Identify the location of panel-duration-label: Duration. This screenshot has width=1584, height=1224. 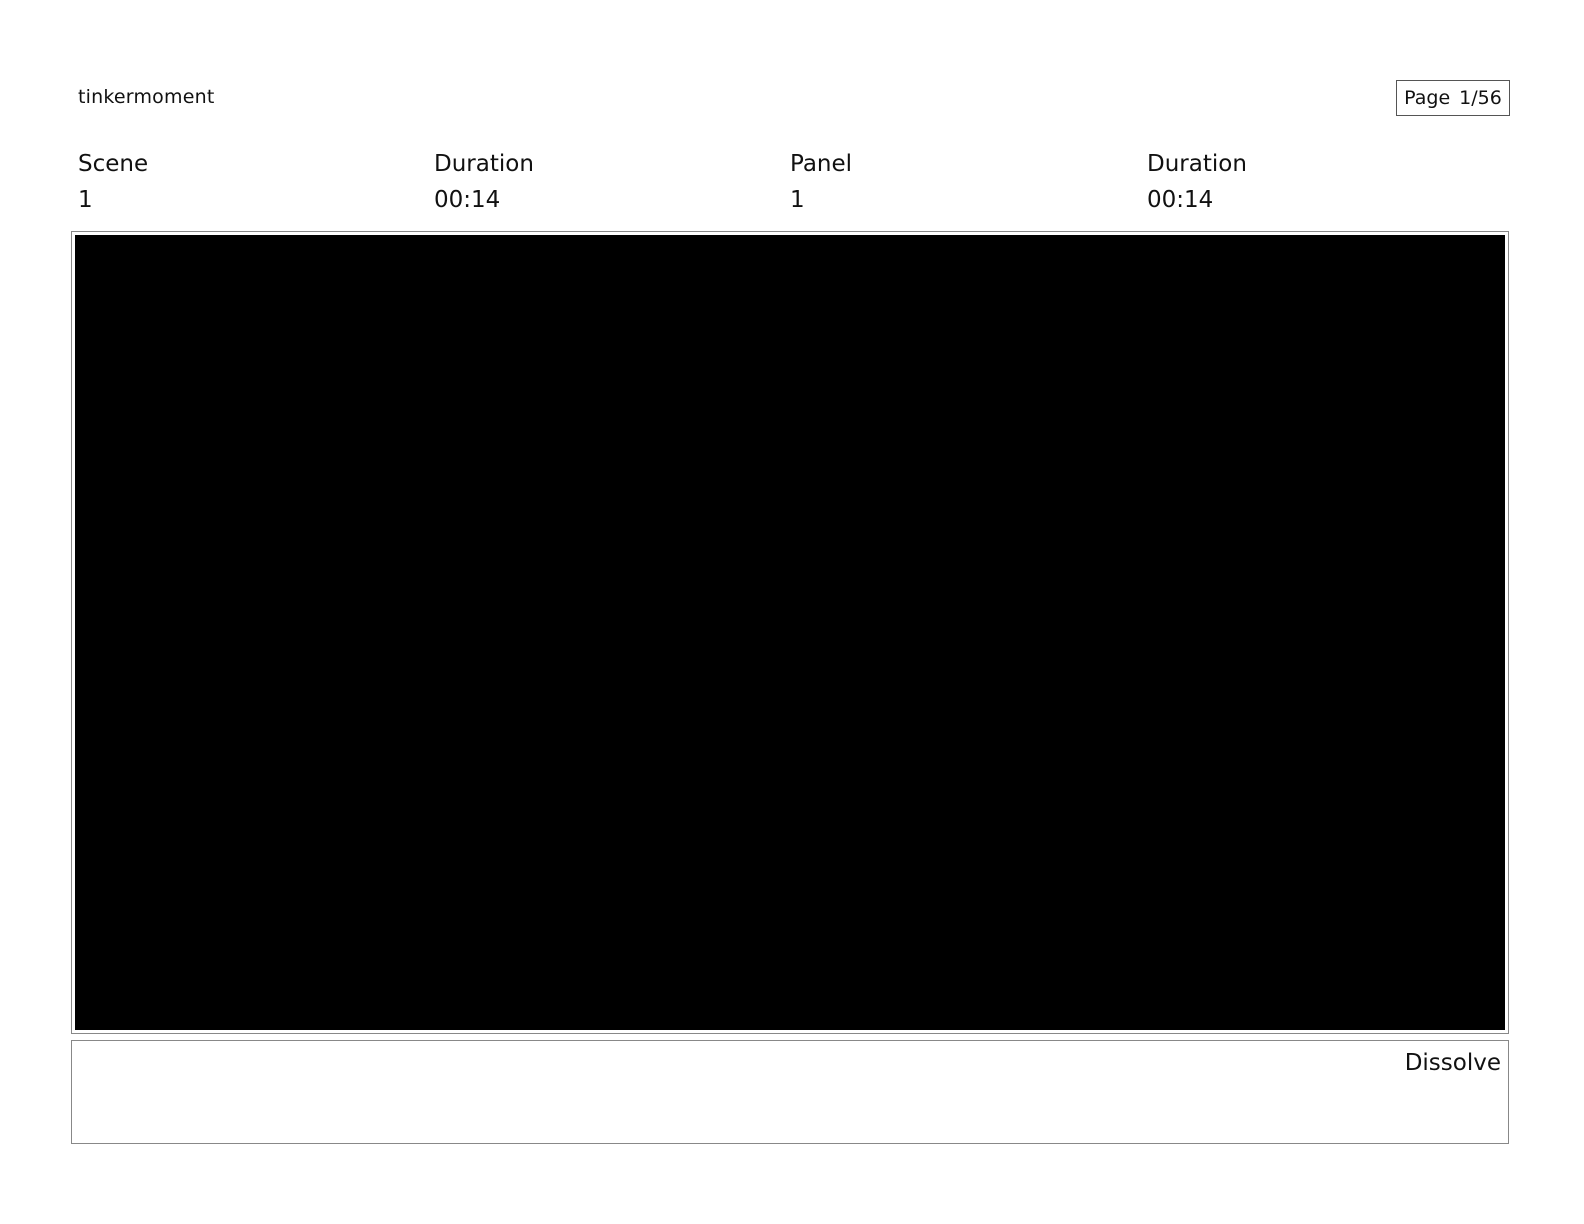
(1197, 164).